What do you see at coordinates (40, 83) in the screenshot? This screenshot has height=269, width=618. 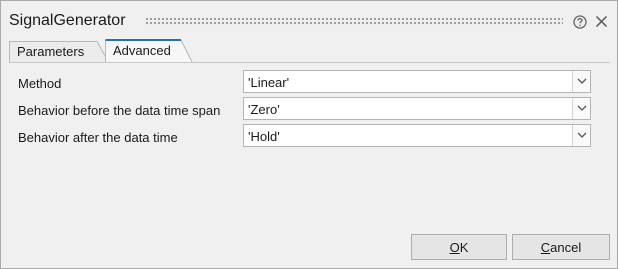 I see `method-label: Method` at bounding box center [40, 83].